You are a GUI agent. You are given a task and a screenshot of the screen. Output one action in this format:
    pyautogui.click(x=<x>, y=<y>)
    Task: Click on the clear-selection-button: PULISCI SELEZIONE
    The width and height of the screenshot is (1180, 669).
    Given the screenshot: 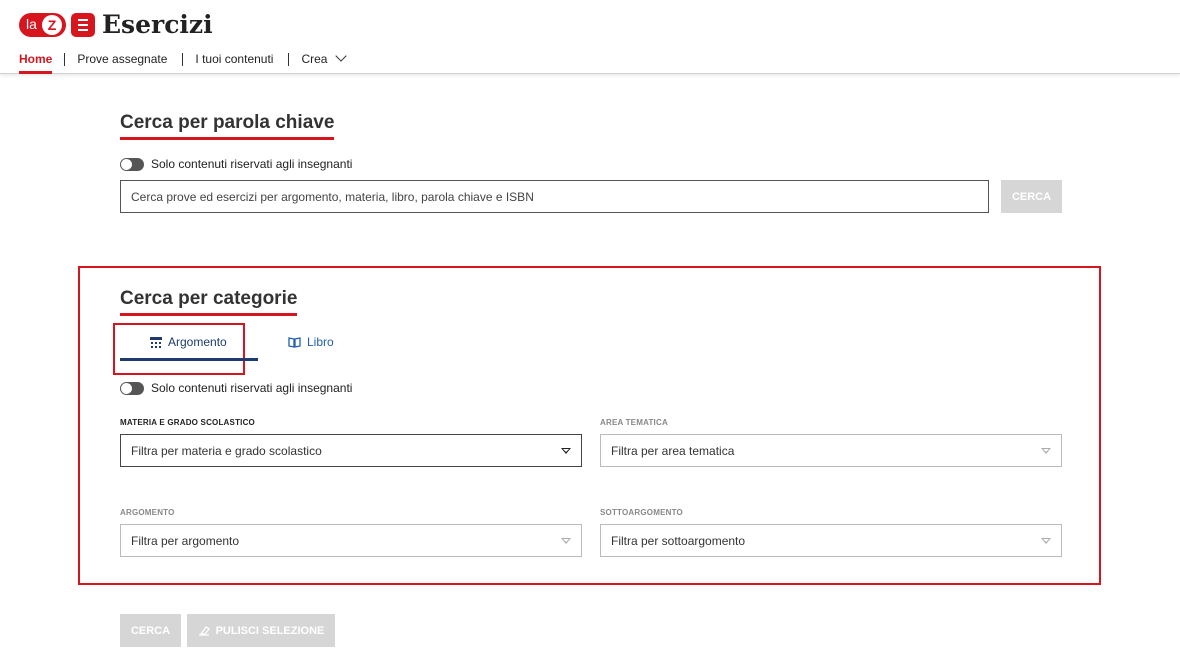 What is the action you would take?
    pyautogui.click(x=261, y=630)
    